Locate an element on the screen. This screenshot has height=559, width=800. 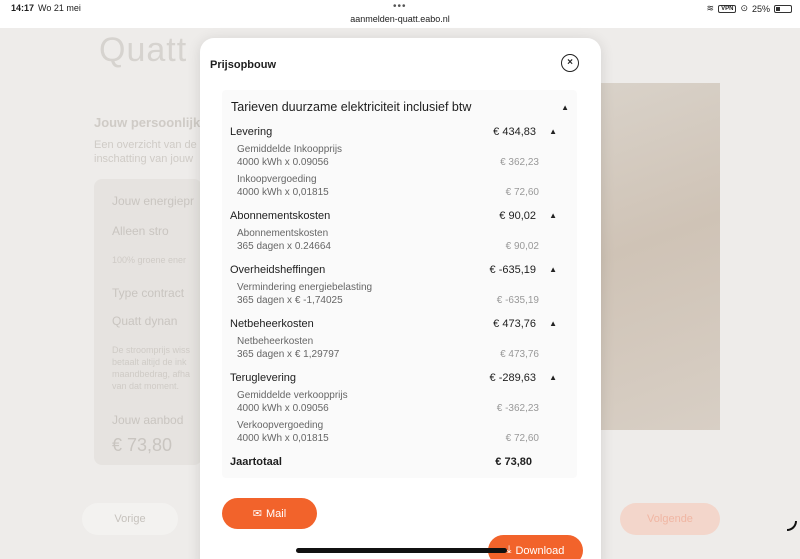
row-label: Levering is located at coordinates (251, 132).